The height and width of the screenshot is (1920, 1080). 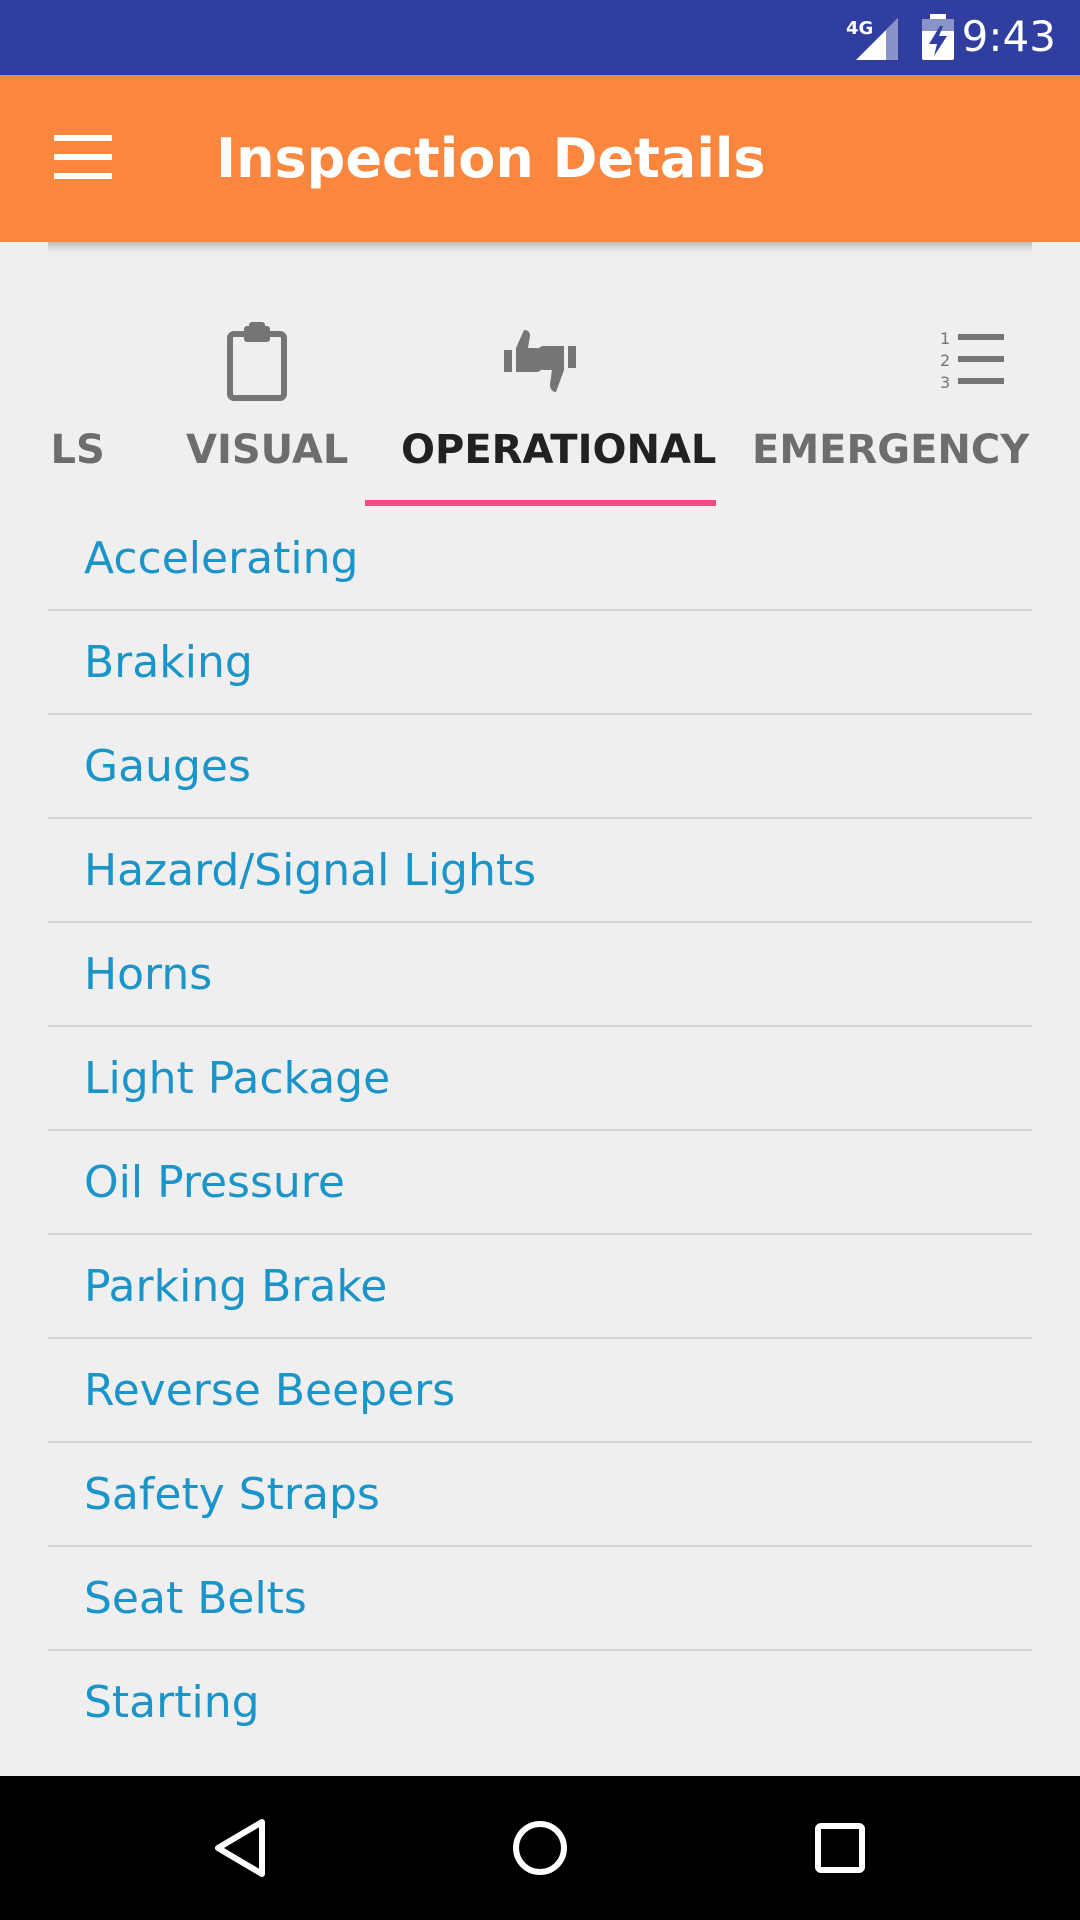 What do you see at coordinates (167, 766) in the screenshot?
I see `list-item-label: Gauges` at bounding box center [167, 766].